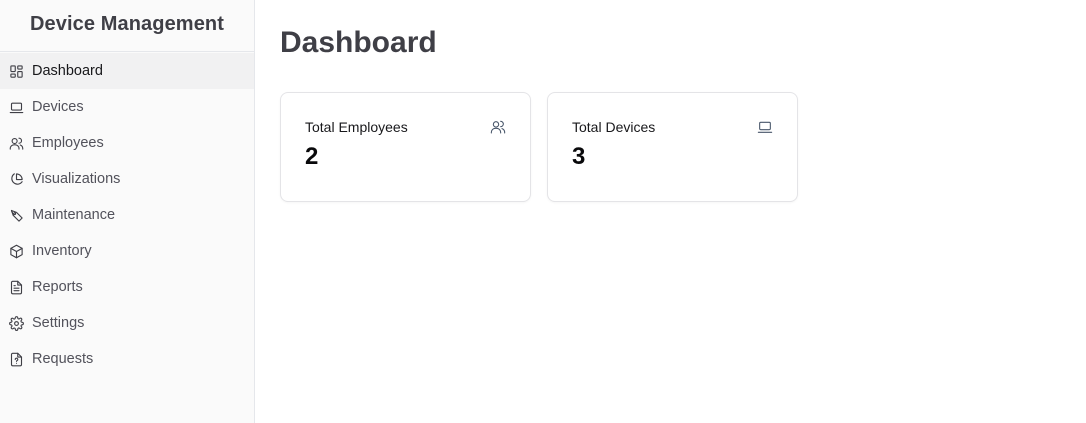  What do you see at coordinates (62, 251) in the screenshot?
I see `sidebar-item-label: Inventory` at bounding box center [62, 251].